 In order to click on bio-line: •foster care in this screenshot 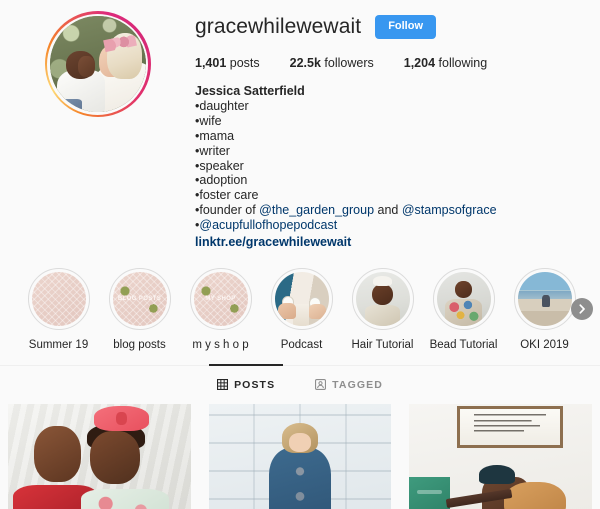, I will do `click(227, 195)`.